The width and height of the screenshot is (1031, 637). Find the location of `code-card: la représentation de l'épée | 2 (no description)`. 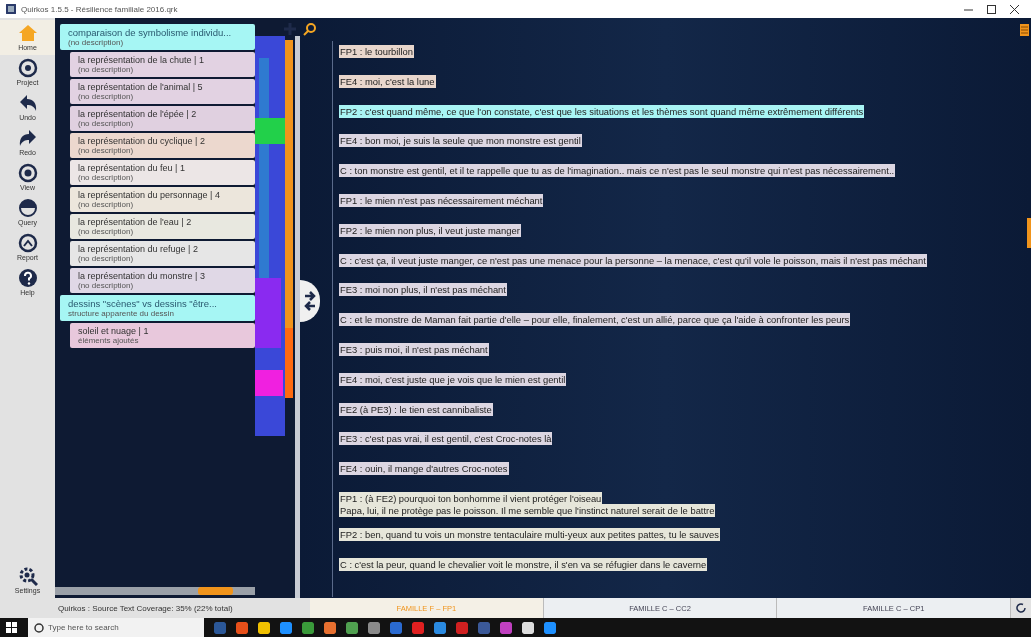

code-card: la représentation de l'épée | 2 (no description) is located at coordinates (162, 118).